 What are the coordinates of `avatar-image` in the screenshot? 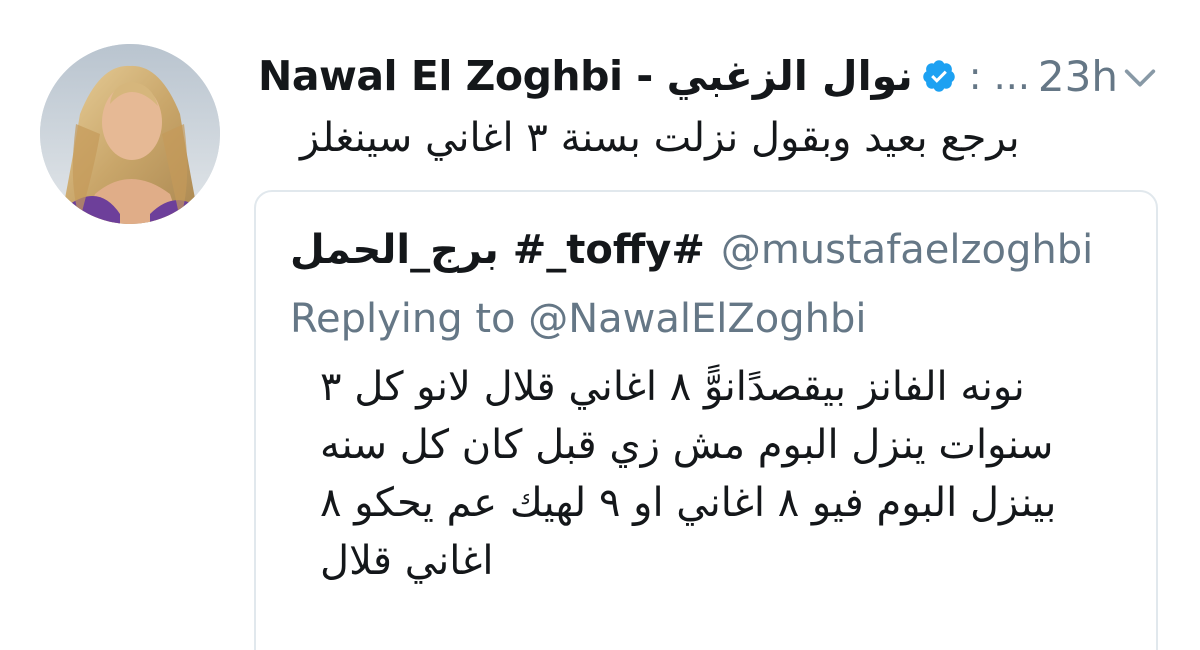 It's located at (130, 134).